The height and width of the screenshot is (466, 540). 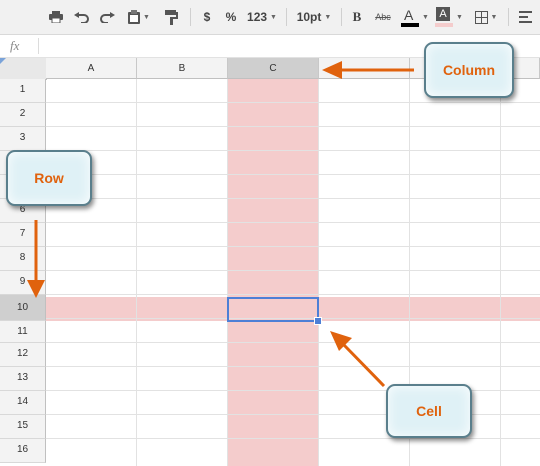 What do you see at coordinates (38, 46) in the screenshot?
I see `formula-divider` at bounding box center [38, 46].